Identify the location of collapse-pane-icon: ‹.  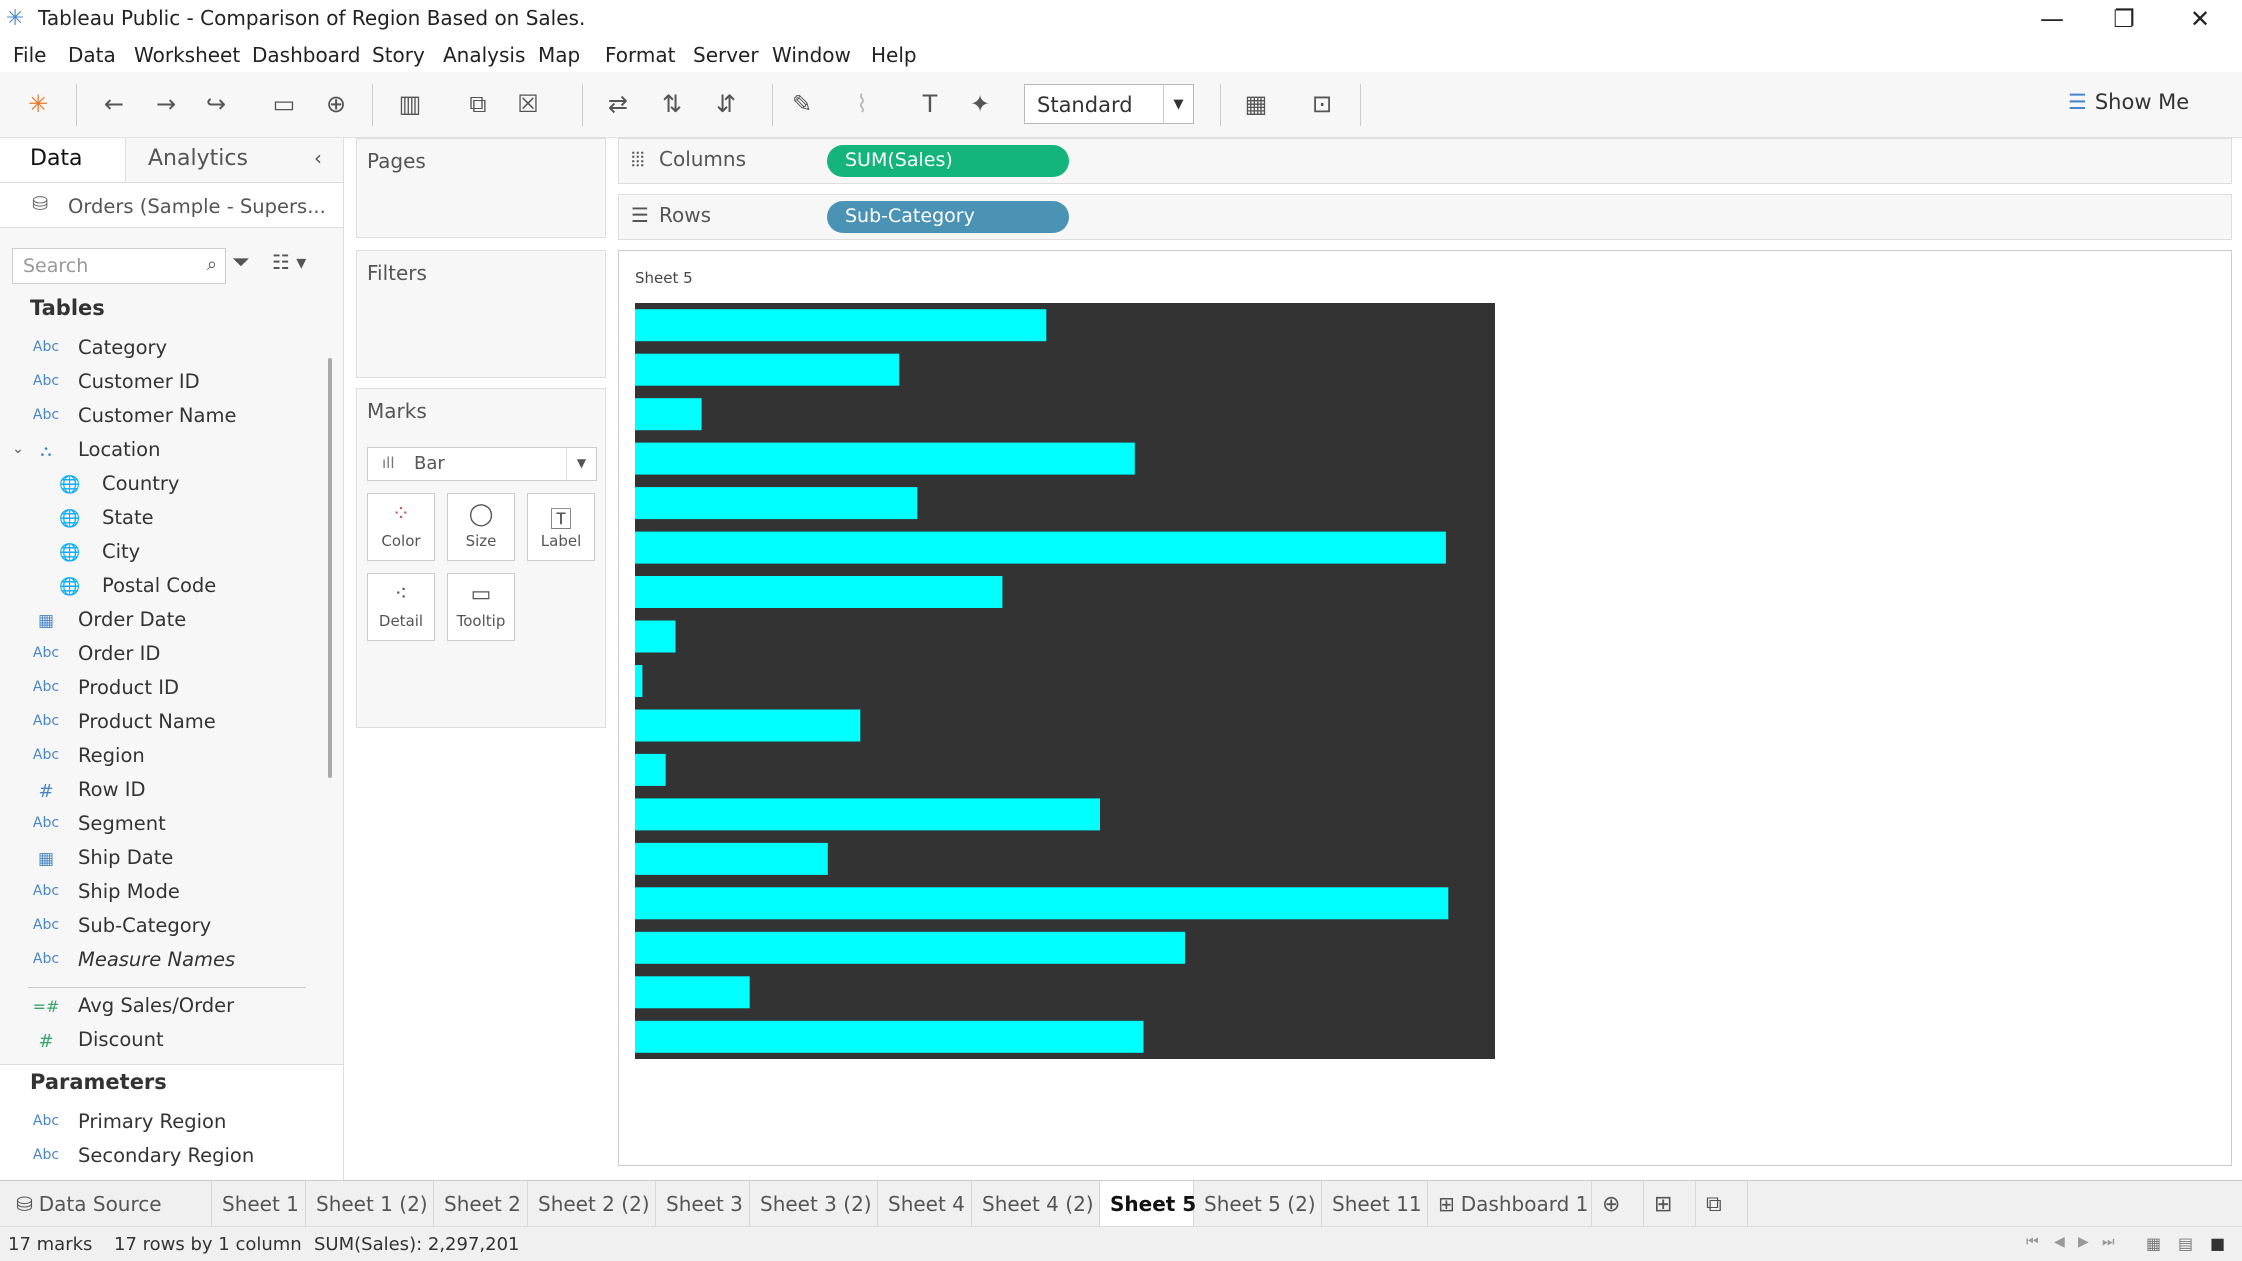
(318, 158).